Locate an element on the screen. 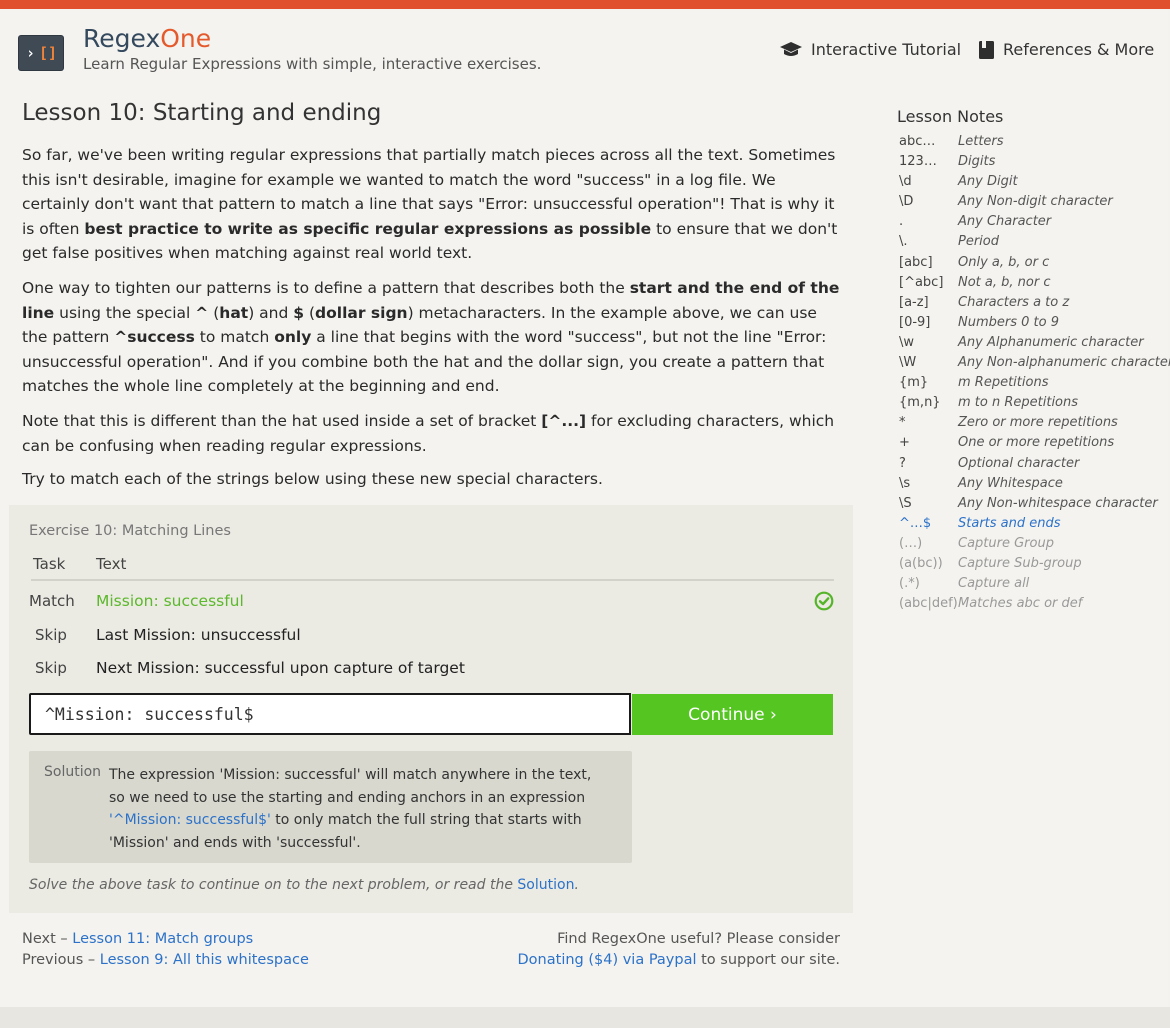  lesson-note-item: \W Any Non-alphanumeric character is located at coordinates (1034, 363).